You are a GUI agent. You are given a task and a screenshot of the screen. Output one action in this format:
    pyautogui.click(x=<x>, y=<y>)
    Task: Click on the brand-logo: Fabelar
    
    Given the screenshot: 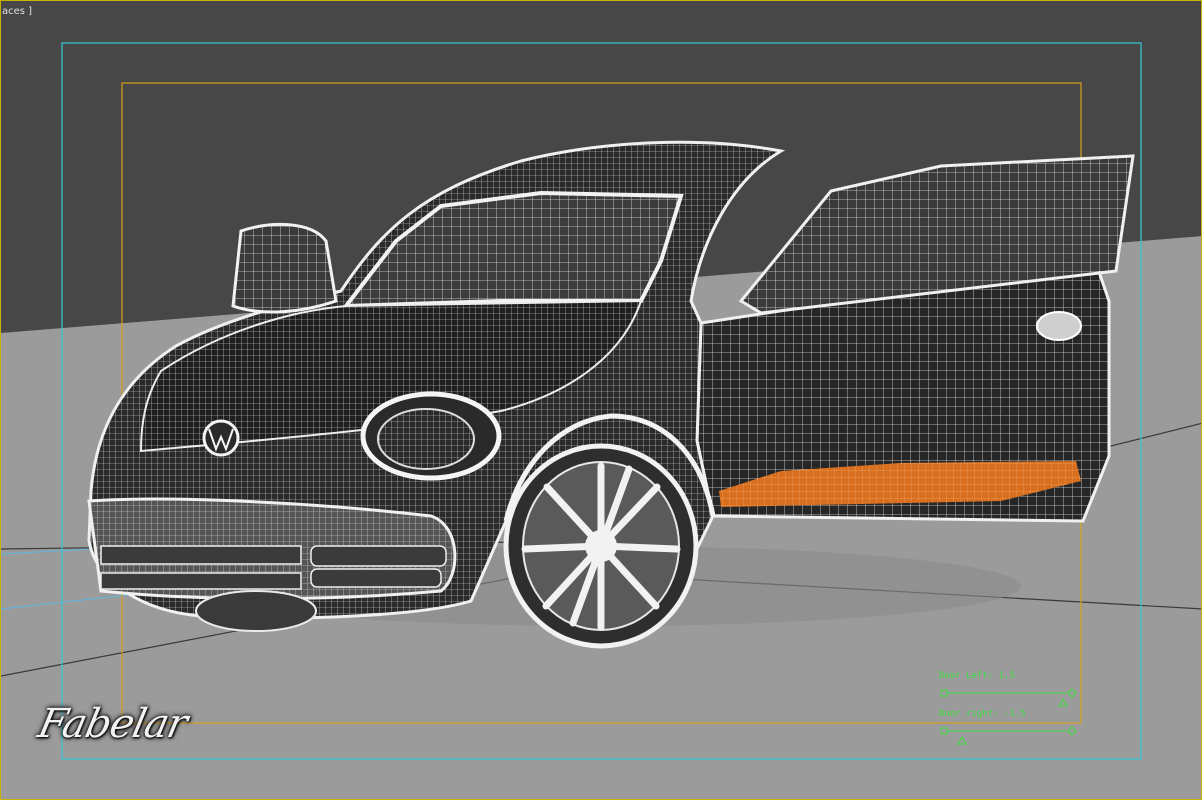 What is the action you would take?
    pyautogui.click(x=112, y=724)
    